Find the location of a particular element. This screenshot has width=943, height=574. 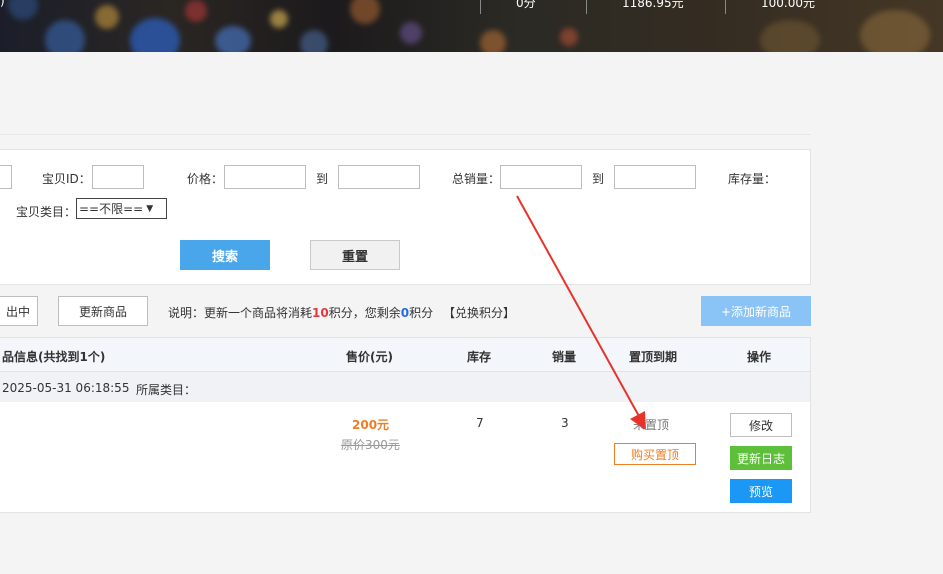

category-select: ==不限== ▼ is located at coordinates (121, 208).